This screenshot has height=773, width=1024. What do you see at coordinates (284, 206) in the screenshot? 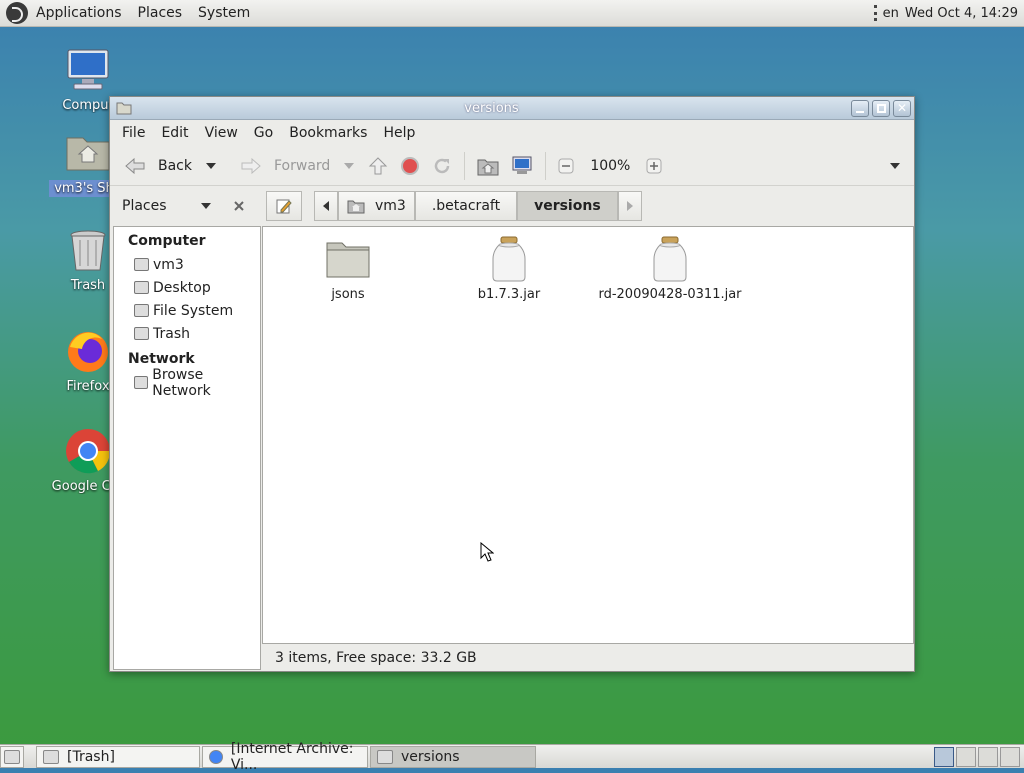
I see `edit-location-button` at bounding box center [284, 206].